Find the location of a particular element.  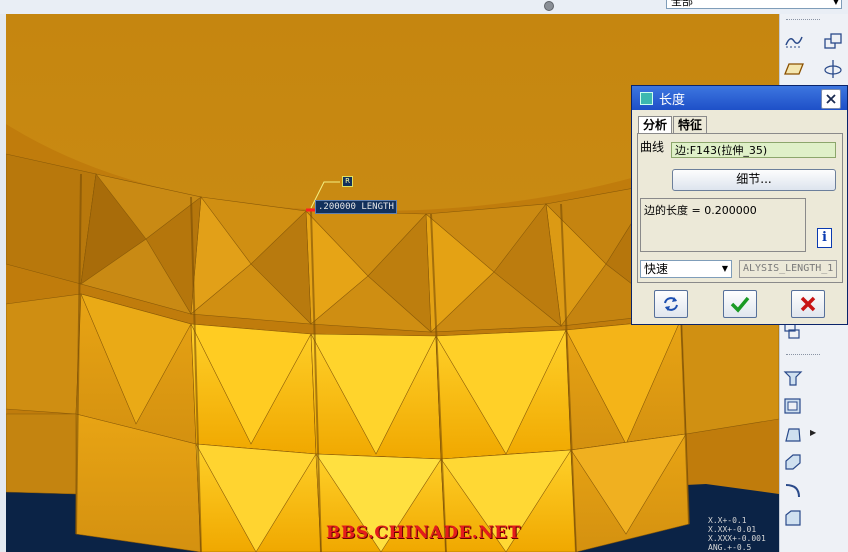

status-indicator-icon is located at coordinates (549, 6).